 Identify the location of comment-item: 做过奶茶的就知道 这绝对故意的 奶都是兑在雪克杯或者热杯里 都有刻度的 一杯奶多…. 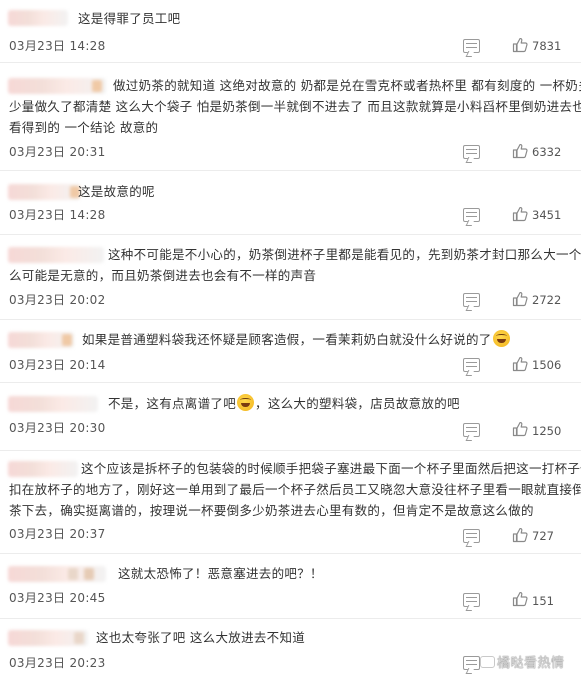
(290, 120).